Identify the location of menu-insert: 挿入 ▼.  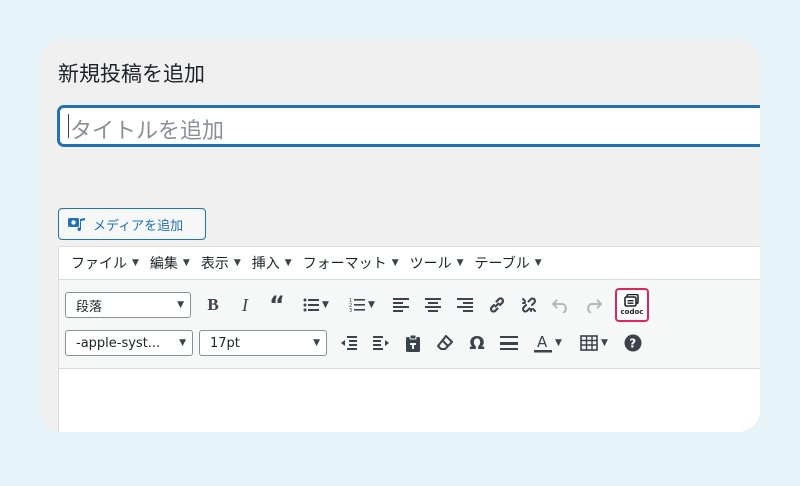
(275, 263).